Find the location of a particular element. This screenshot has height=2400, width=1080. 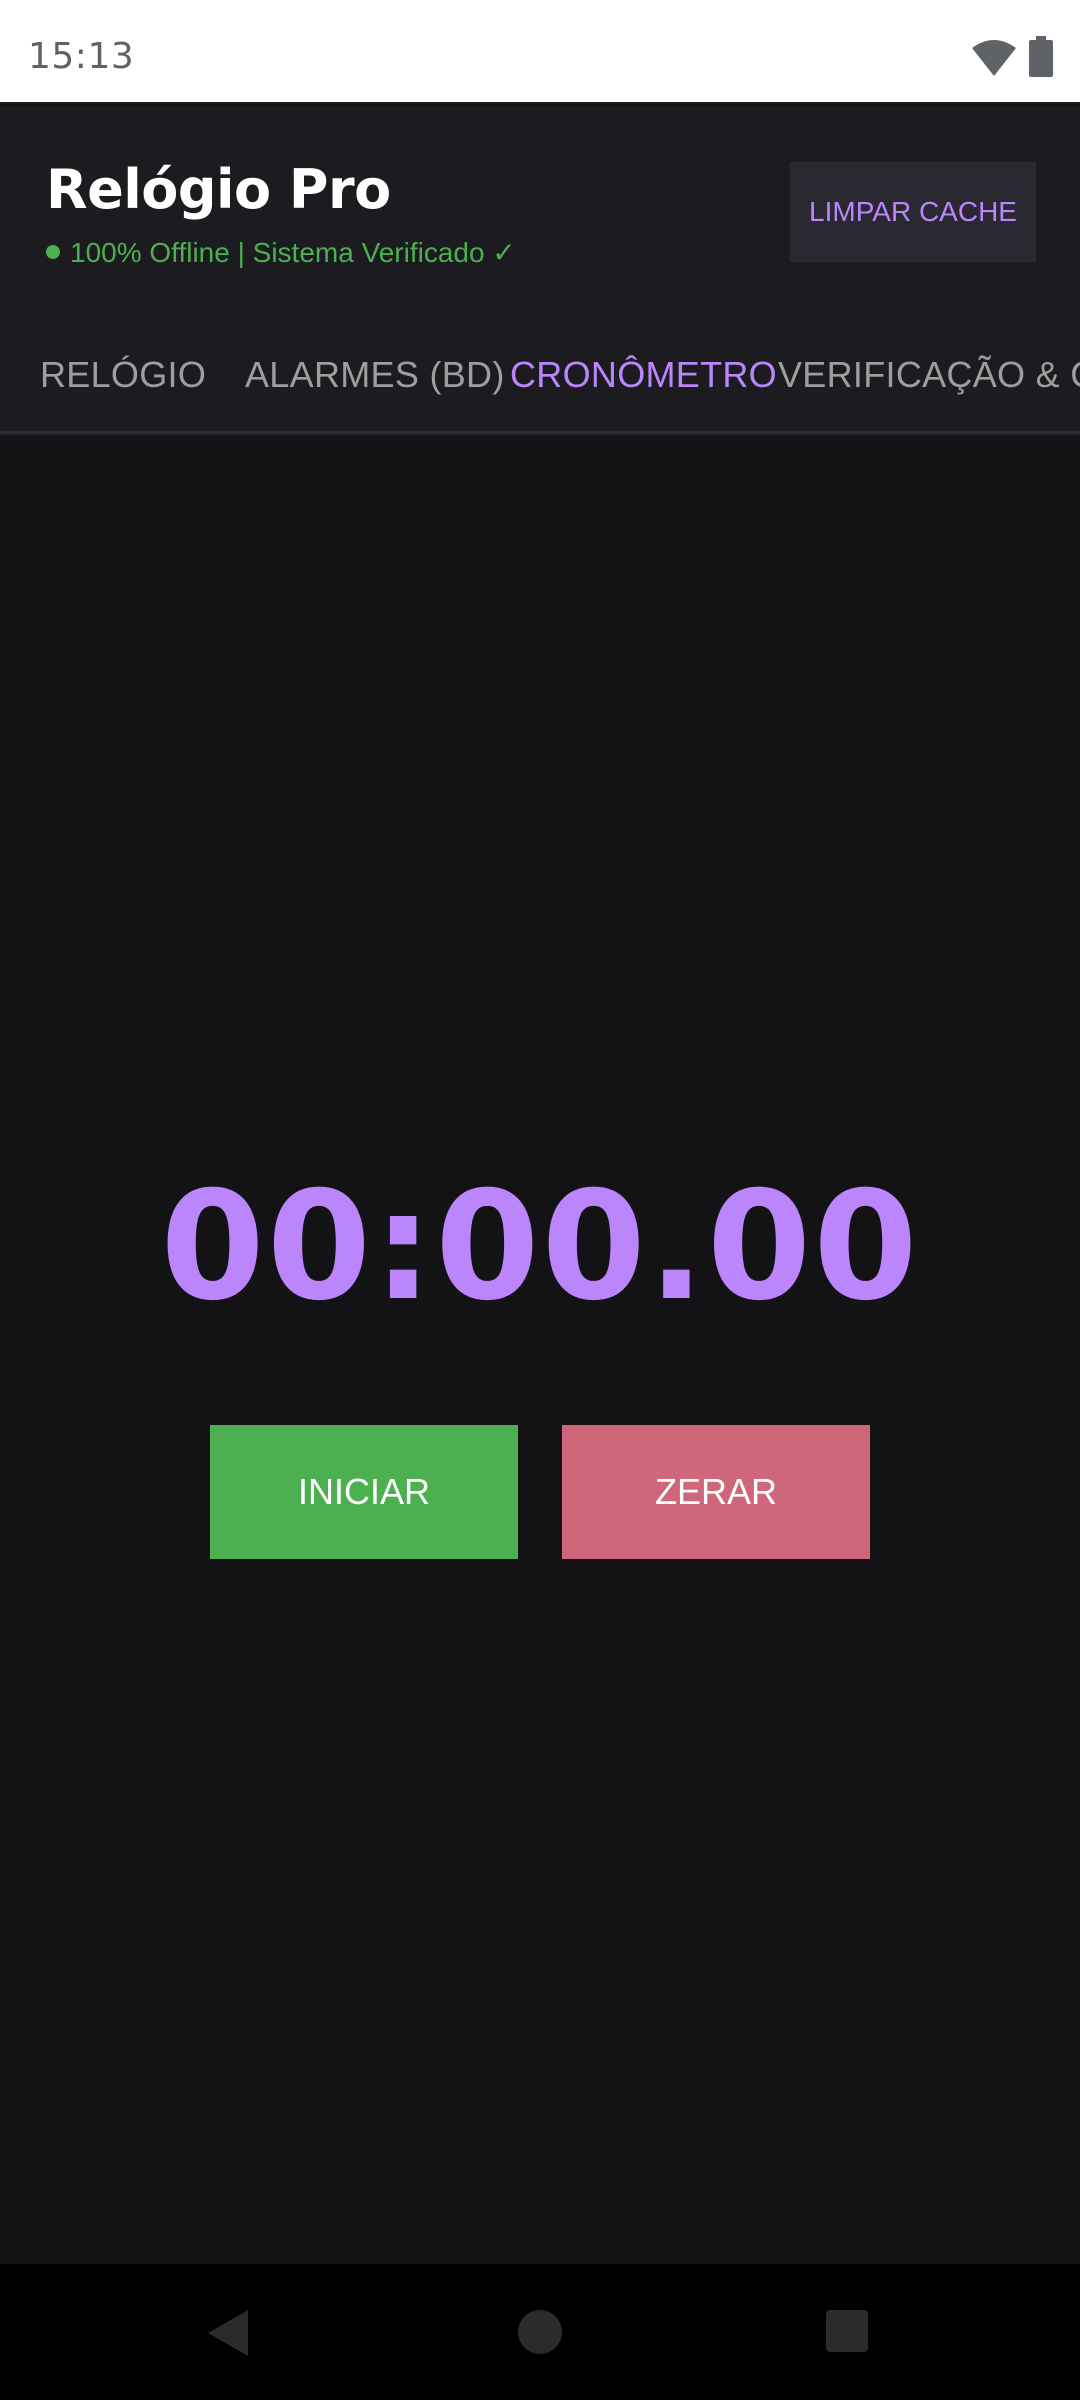

app-title: Relógio Pro is located at coordinates (218, 189).